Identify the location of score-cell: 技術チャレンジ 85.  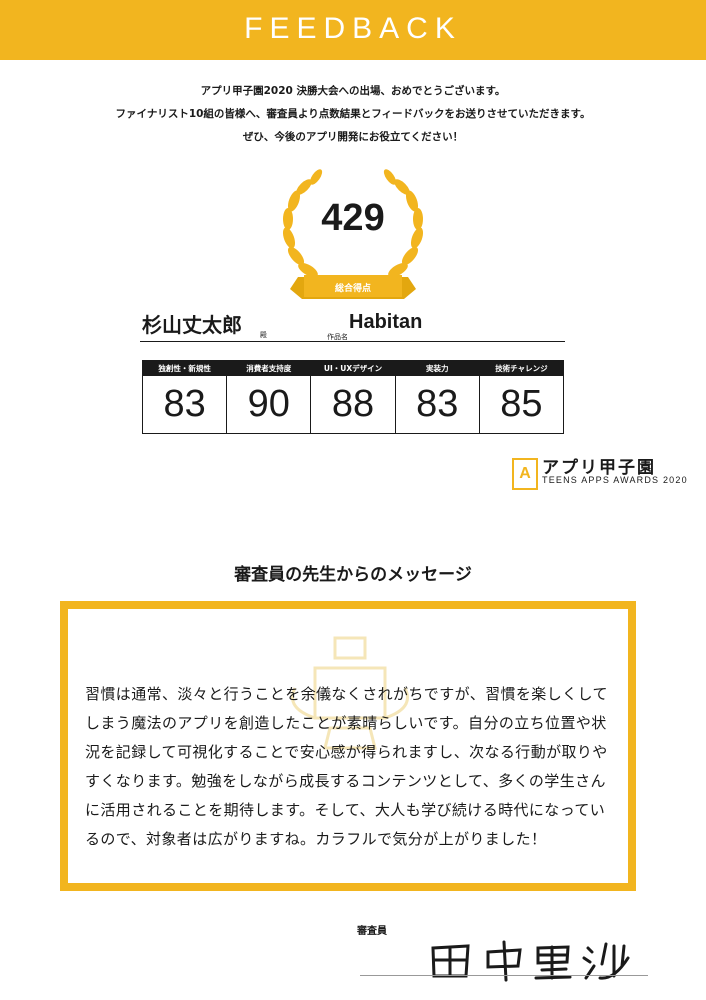
(521, 397).